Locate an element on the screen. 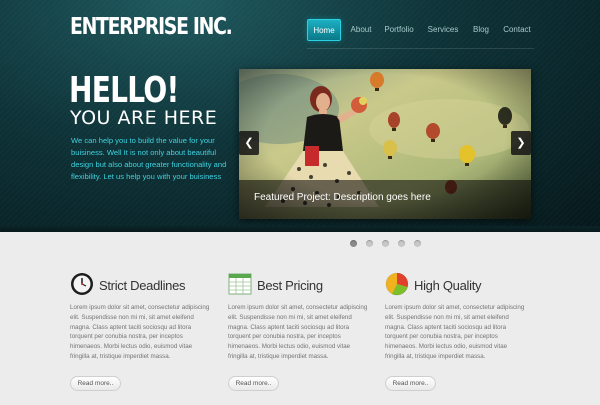  hero-headline: HELLO! is located at coordinates (124, 90).